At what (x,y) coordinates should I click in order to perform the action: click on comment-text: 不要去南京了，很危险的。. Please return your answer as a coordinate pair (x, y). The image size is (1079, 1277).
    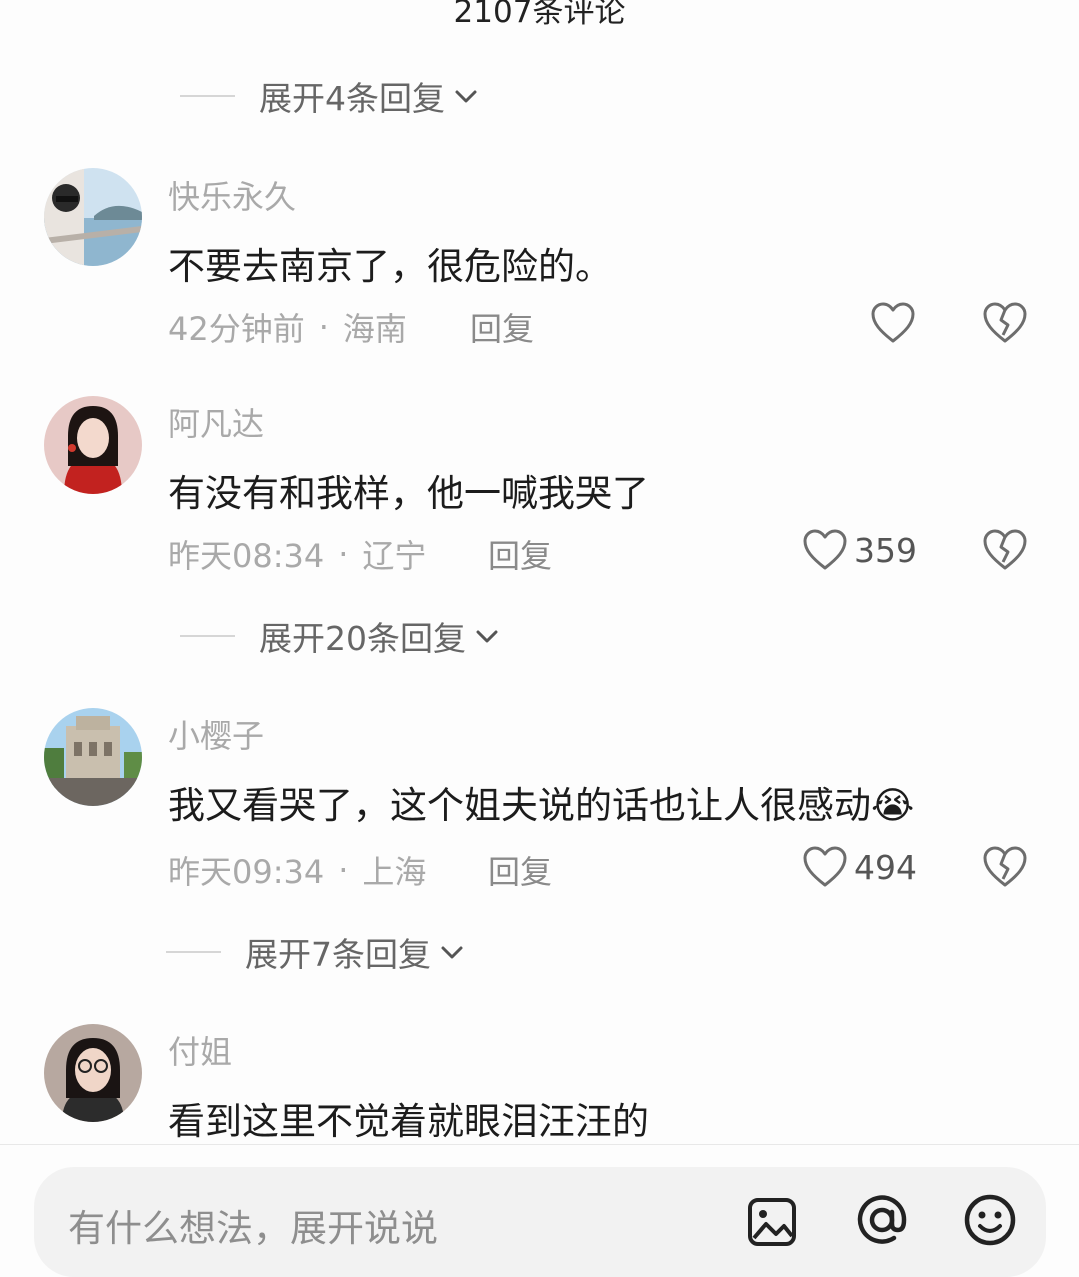
    Looking at the image, I should click on (390, 266).